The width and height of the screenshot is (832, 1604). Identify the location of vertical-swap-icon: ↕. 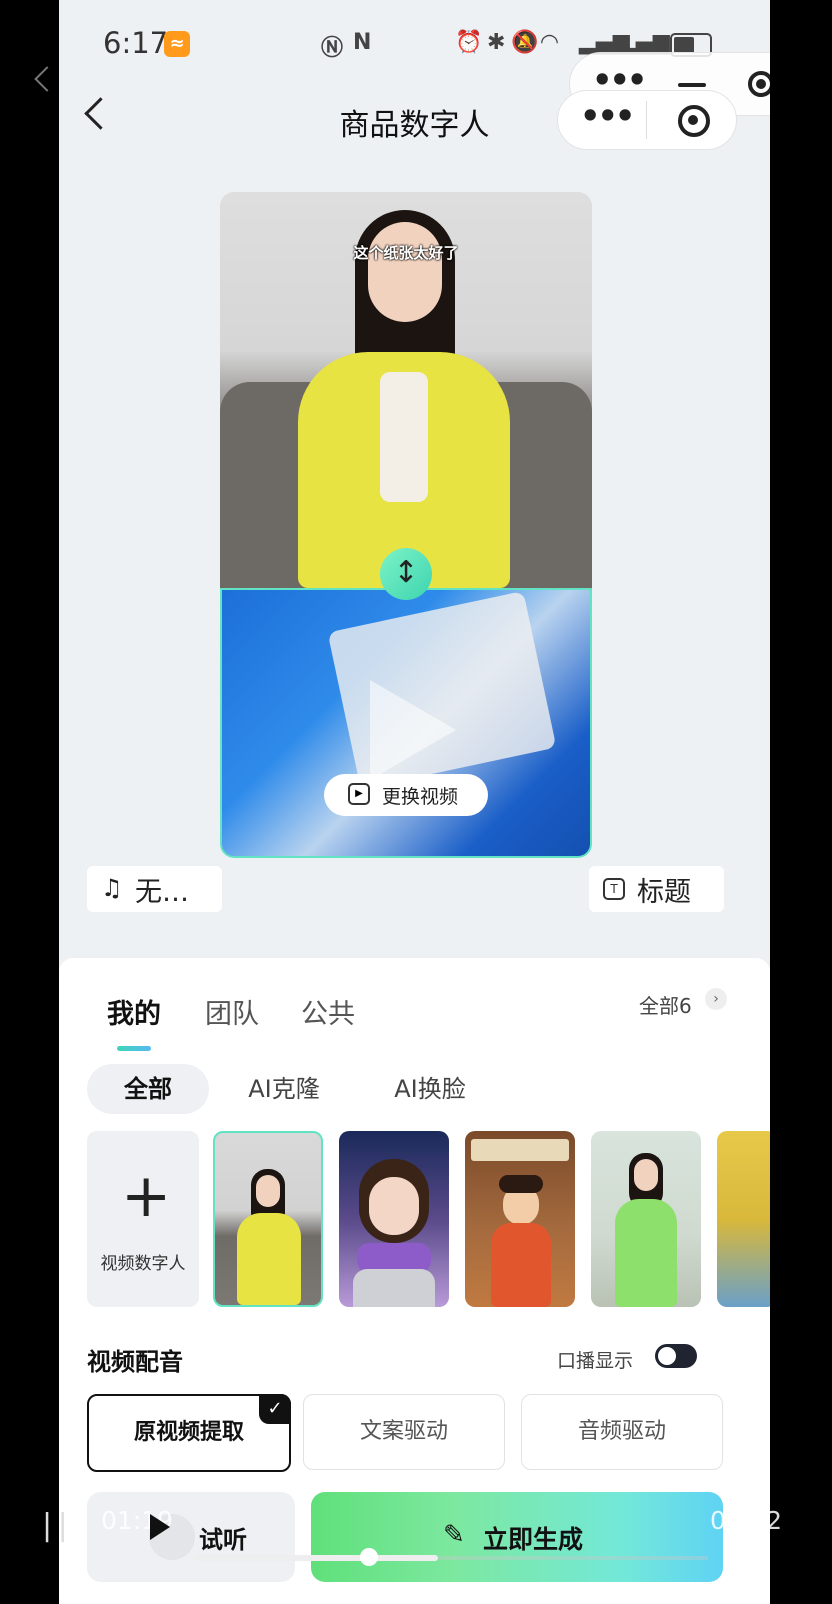
(406, 574).